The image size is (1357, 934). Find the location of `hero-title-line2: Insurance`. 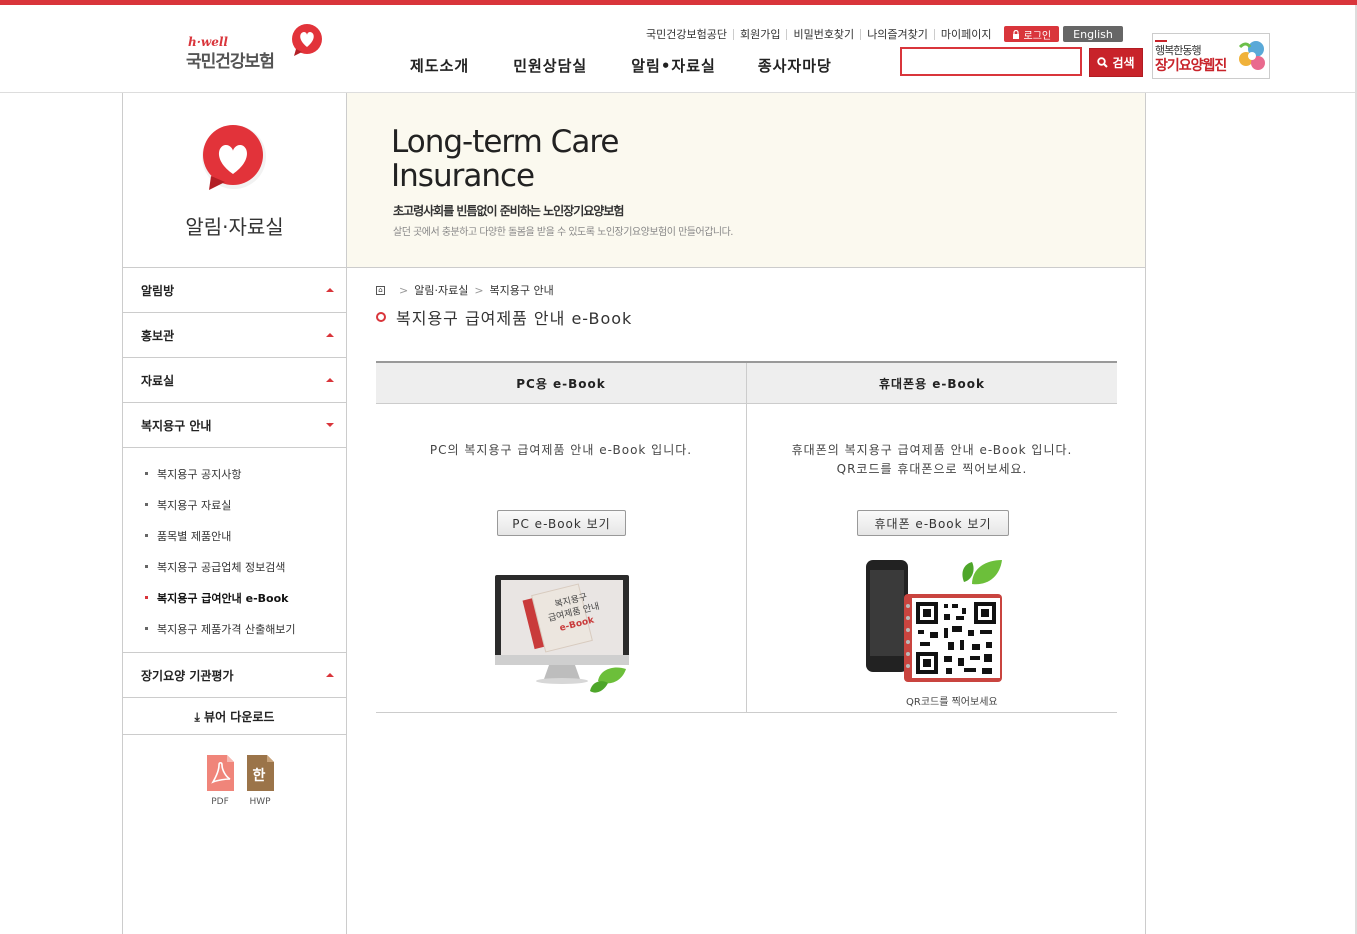

hero-title-line2: Insurance is located at coordinates (463, 176).